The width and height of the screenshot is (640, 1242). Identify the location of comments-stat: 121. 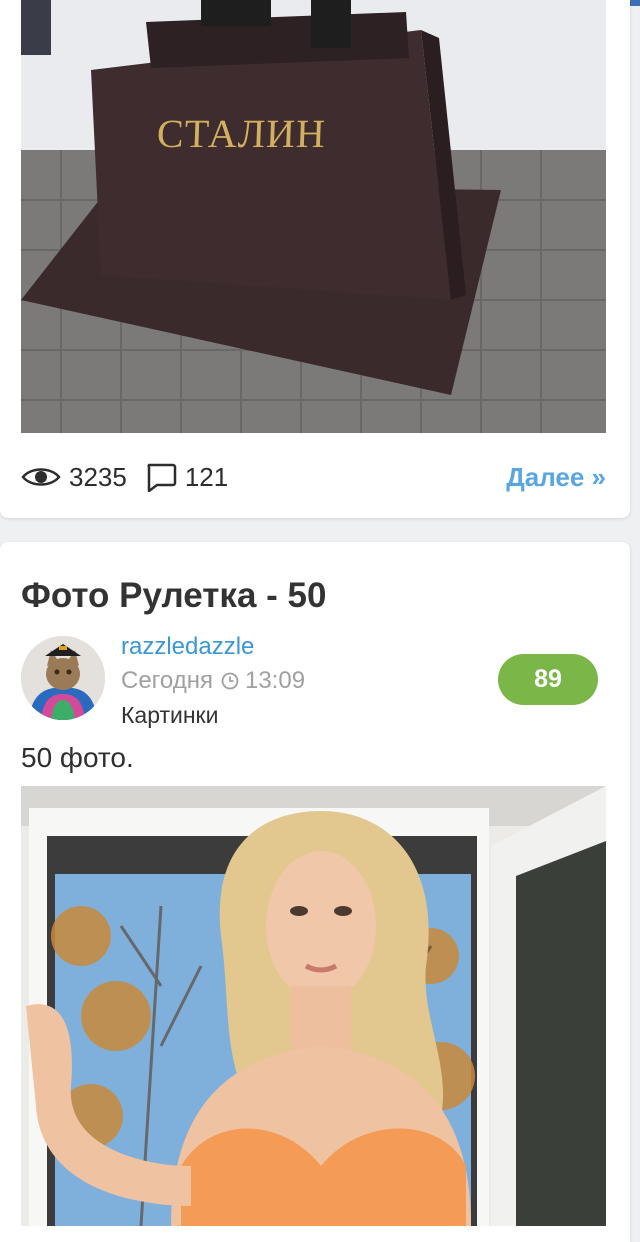
(186, 477).